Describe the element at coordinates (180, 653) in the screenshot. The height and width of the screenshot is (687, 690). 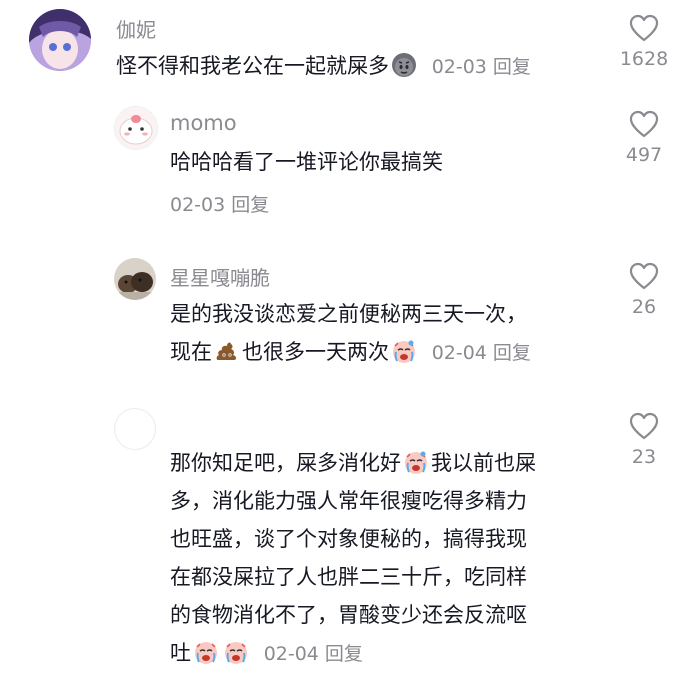
I see `comment-body-line: 吐` at that location.